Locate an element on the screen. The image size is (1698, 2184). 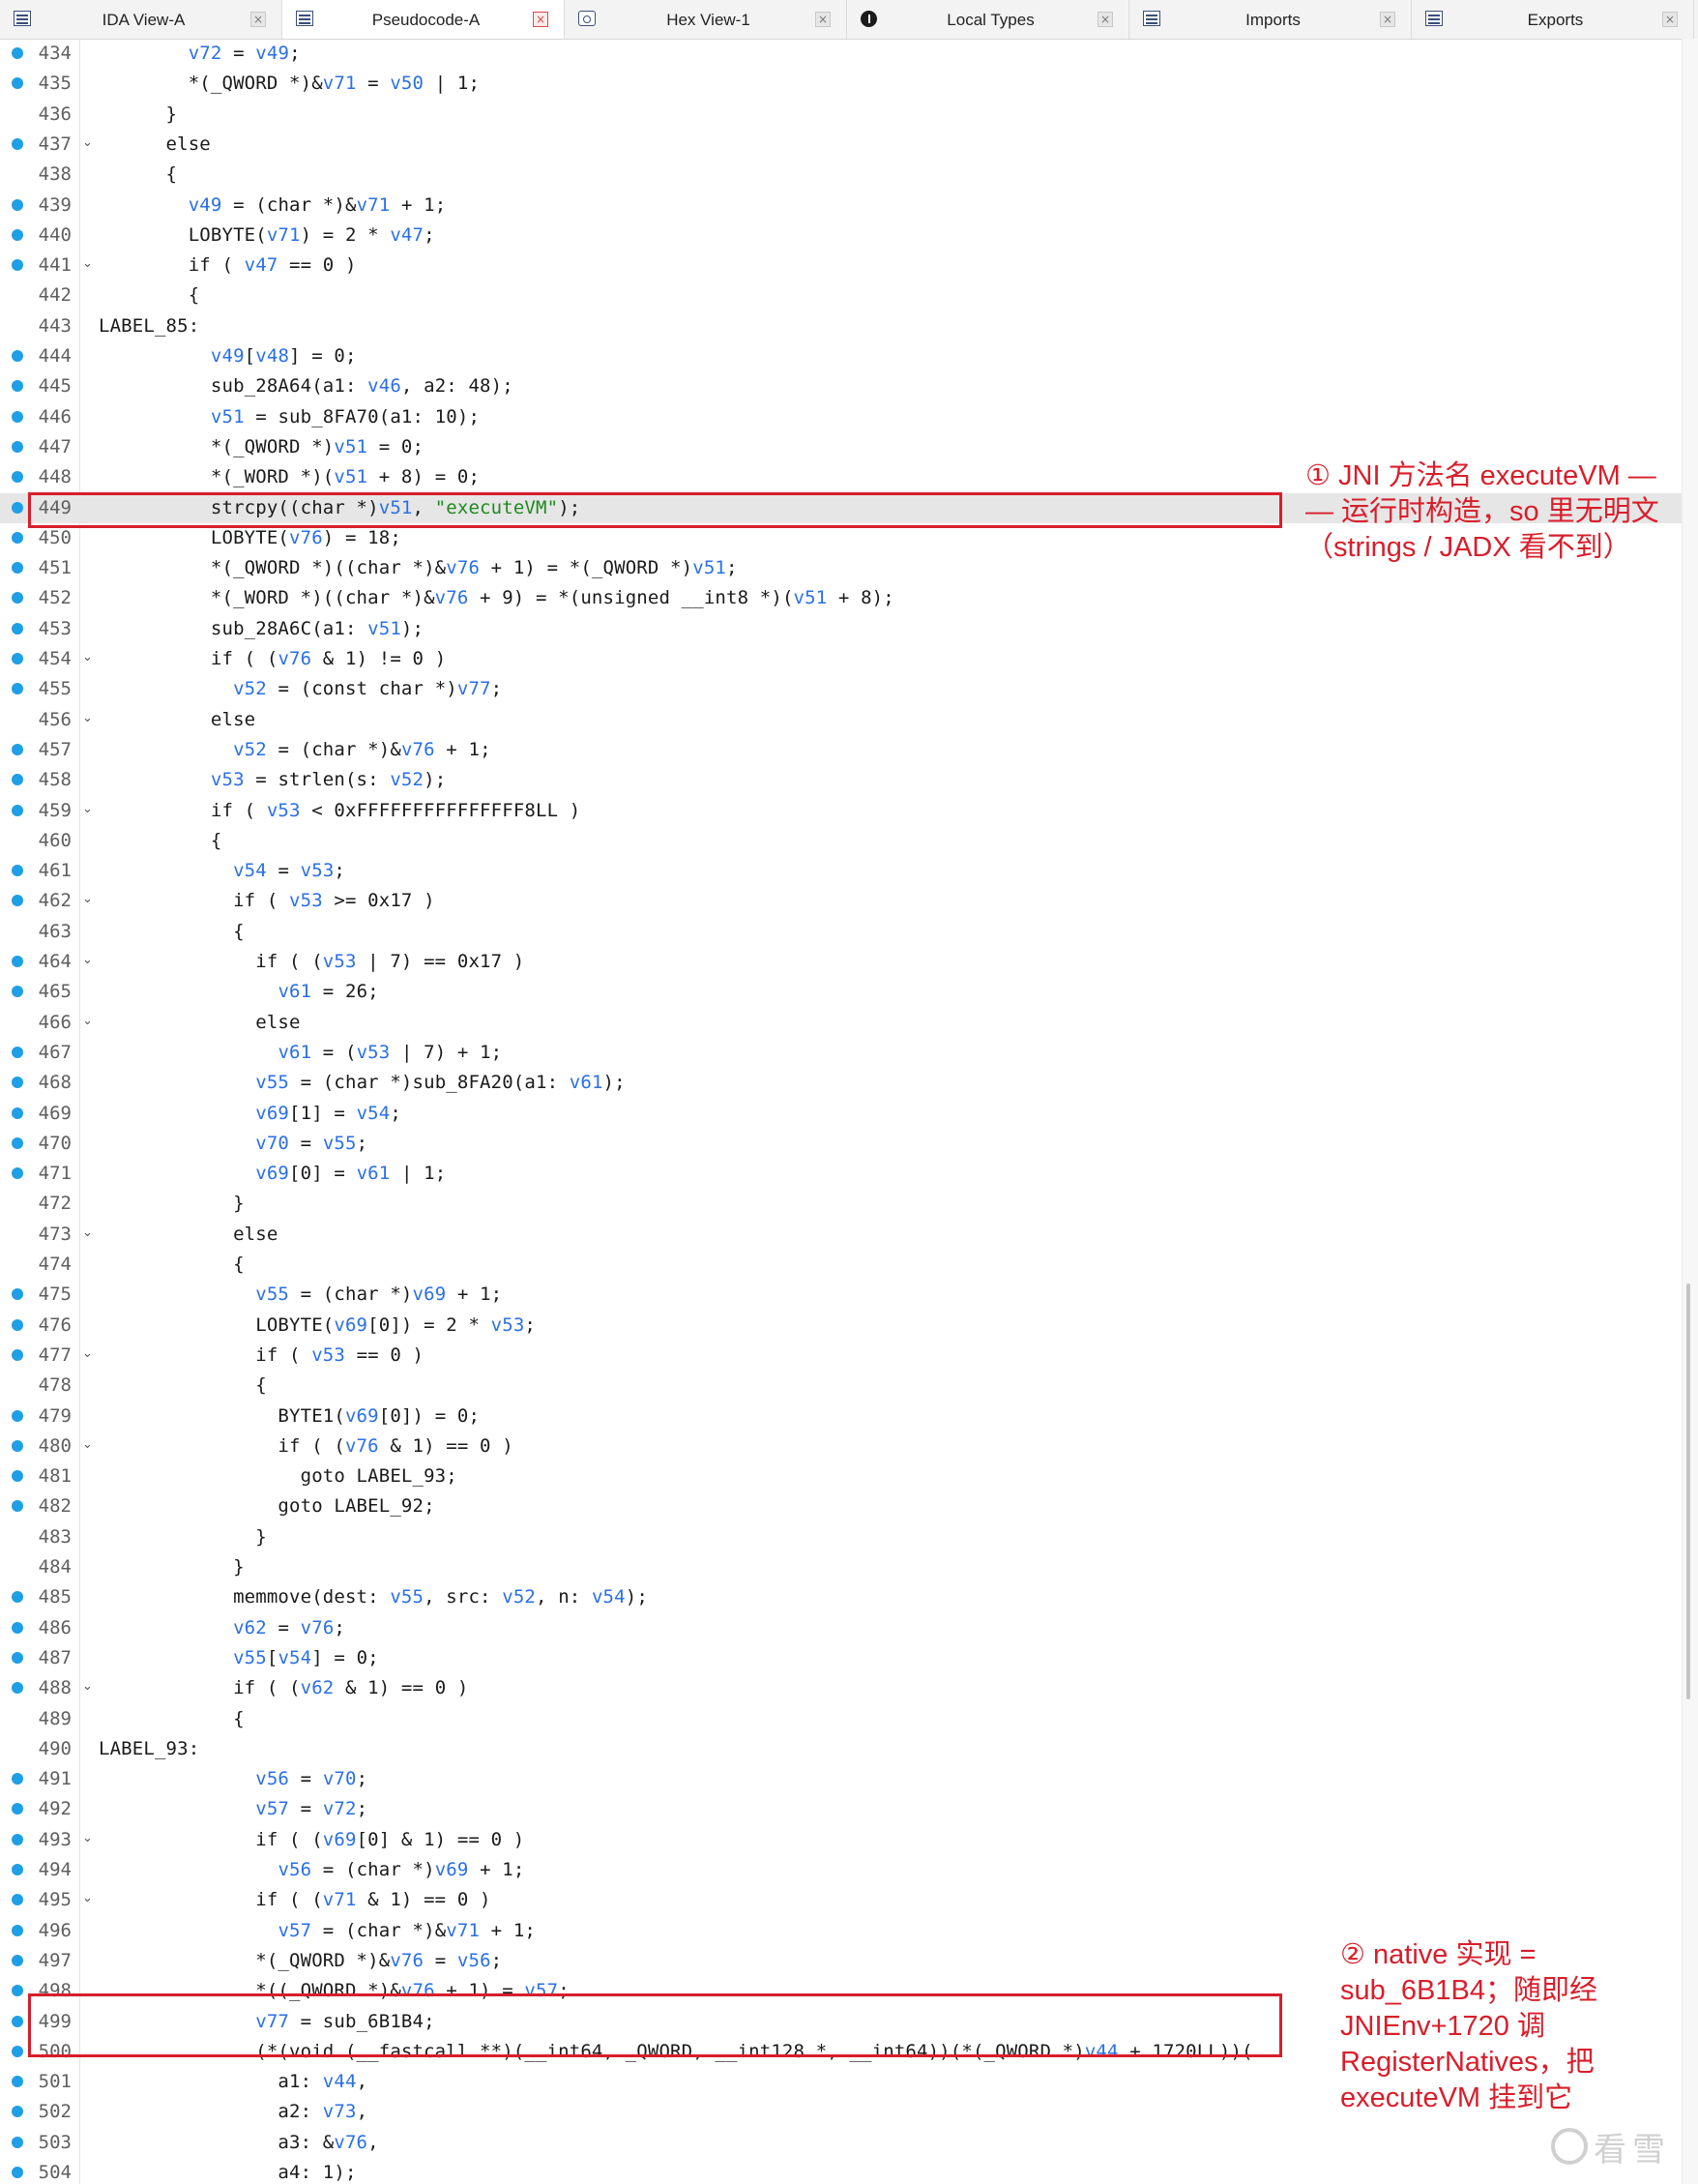
tab-local-types: Local Types × is located at coordinates (988, 20).